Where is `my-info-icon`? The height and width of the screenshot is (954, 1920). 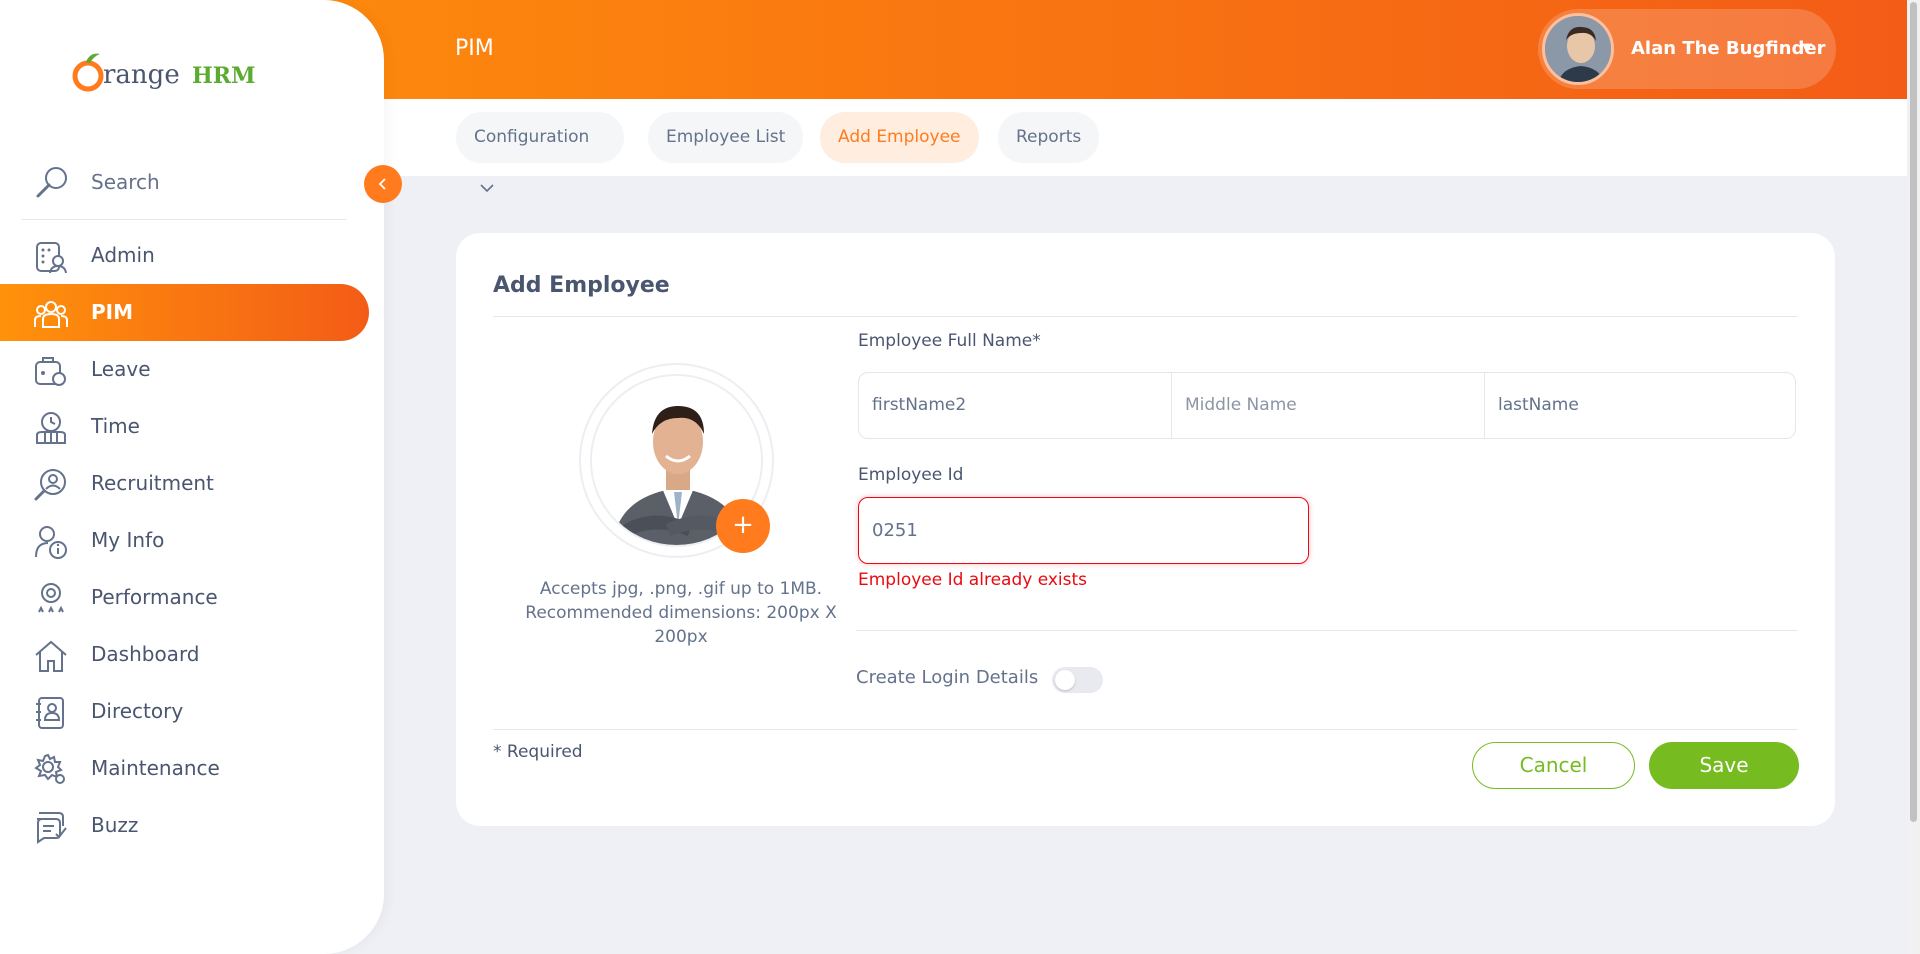 my-info-icon is located at coordinates (51, 542).